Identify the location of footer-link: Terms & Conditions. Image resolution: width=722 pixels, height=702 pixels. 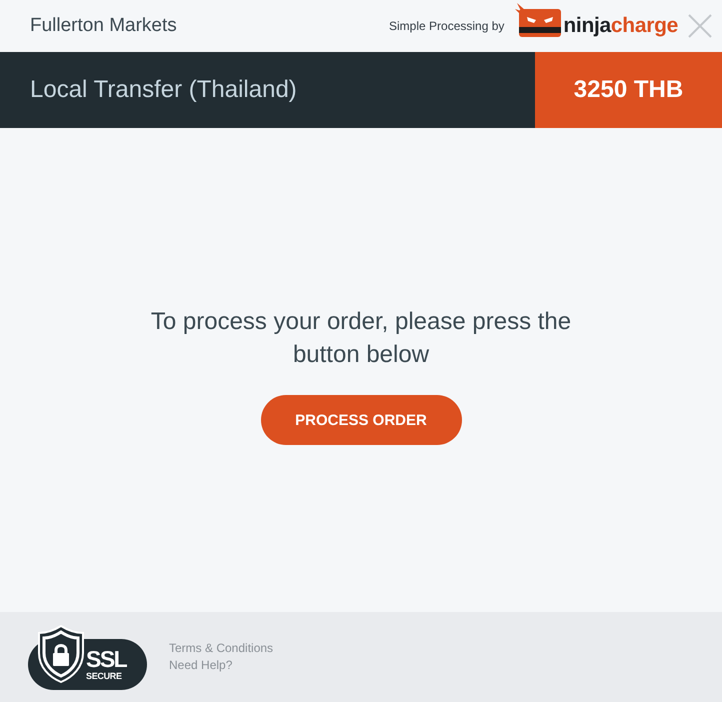
(221, 648).